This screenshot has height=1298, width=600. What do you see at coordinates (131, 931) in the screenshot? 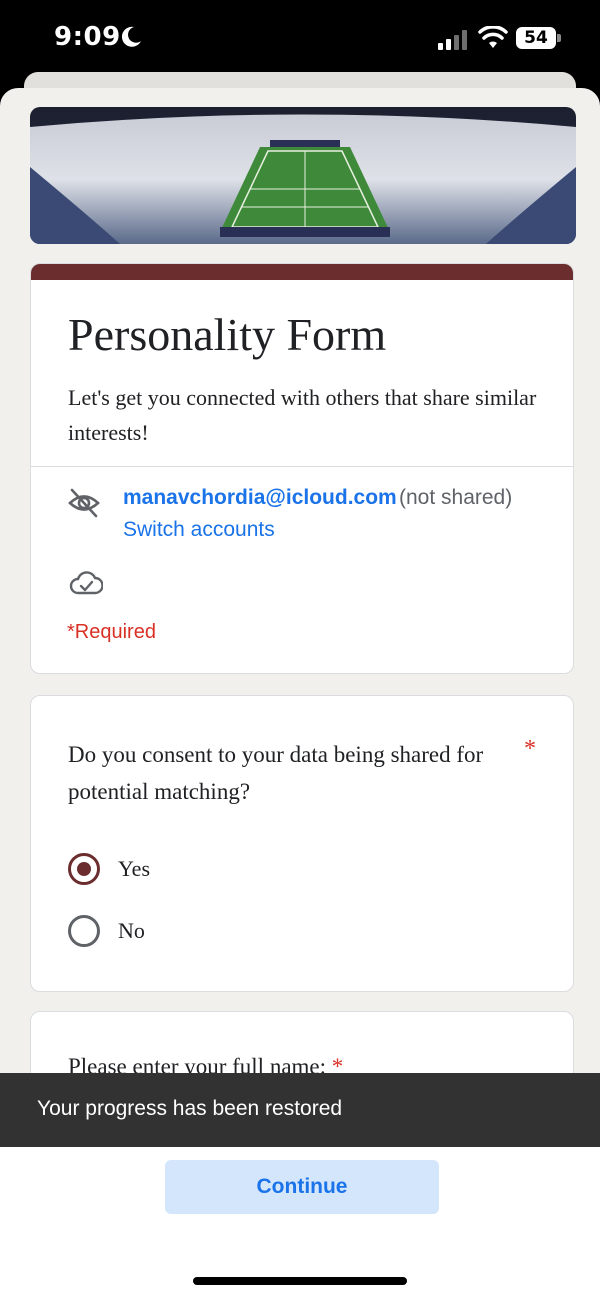
I see `radio-label-no: No` at bounding box center [131, 931].